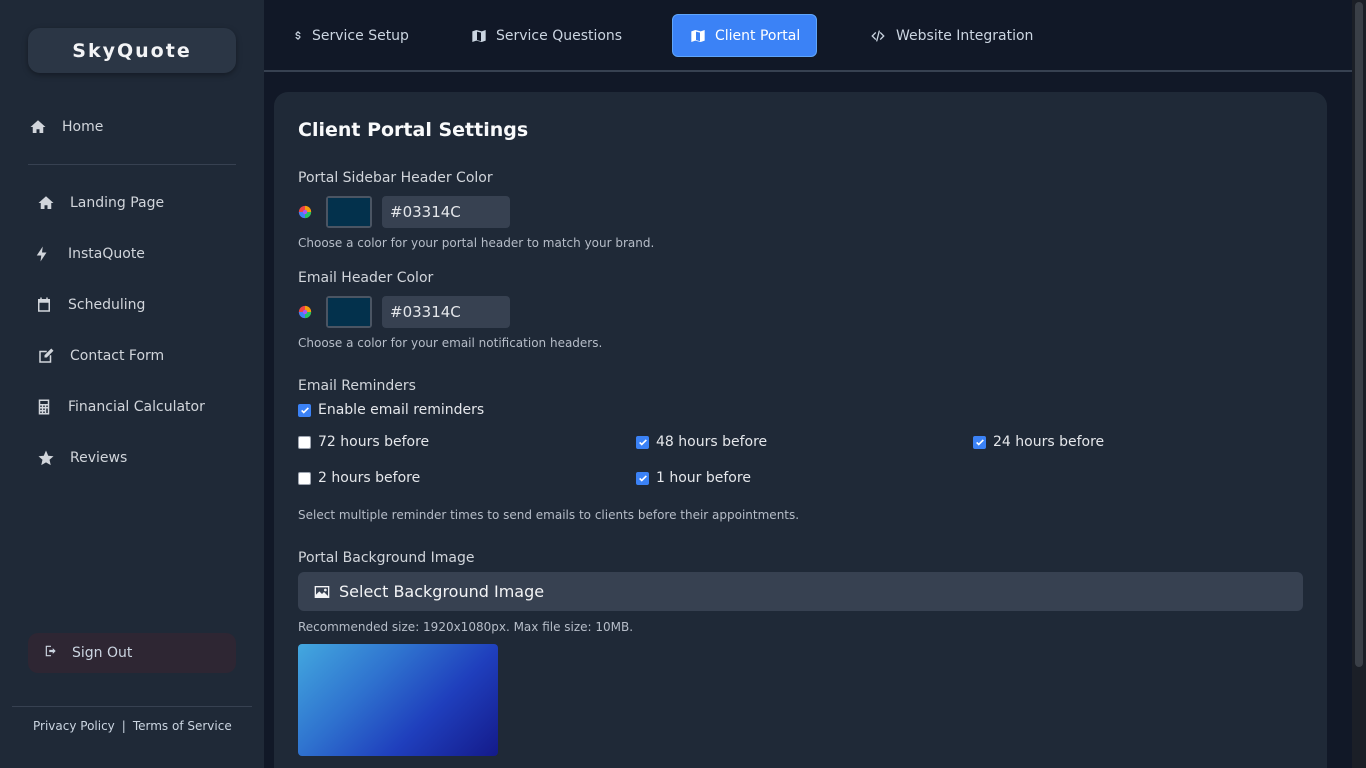 The image size is (1366, 768). Describe the element at coordinates (107, 305) in the screenshot. I see `sidebar-item-label: Scheduling` at that location.